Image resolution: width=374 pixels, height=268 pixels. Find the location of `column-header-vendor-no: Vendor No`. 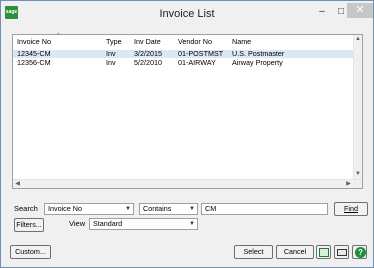

column-header-vendor-no: Vendor No is located at coordinates (195, 41).